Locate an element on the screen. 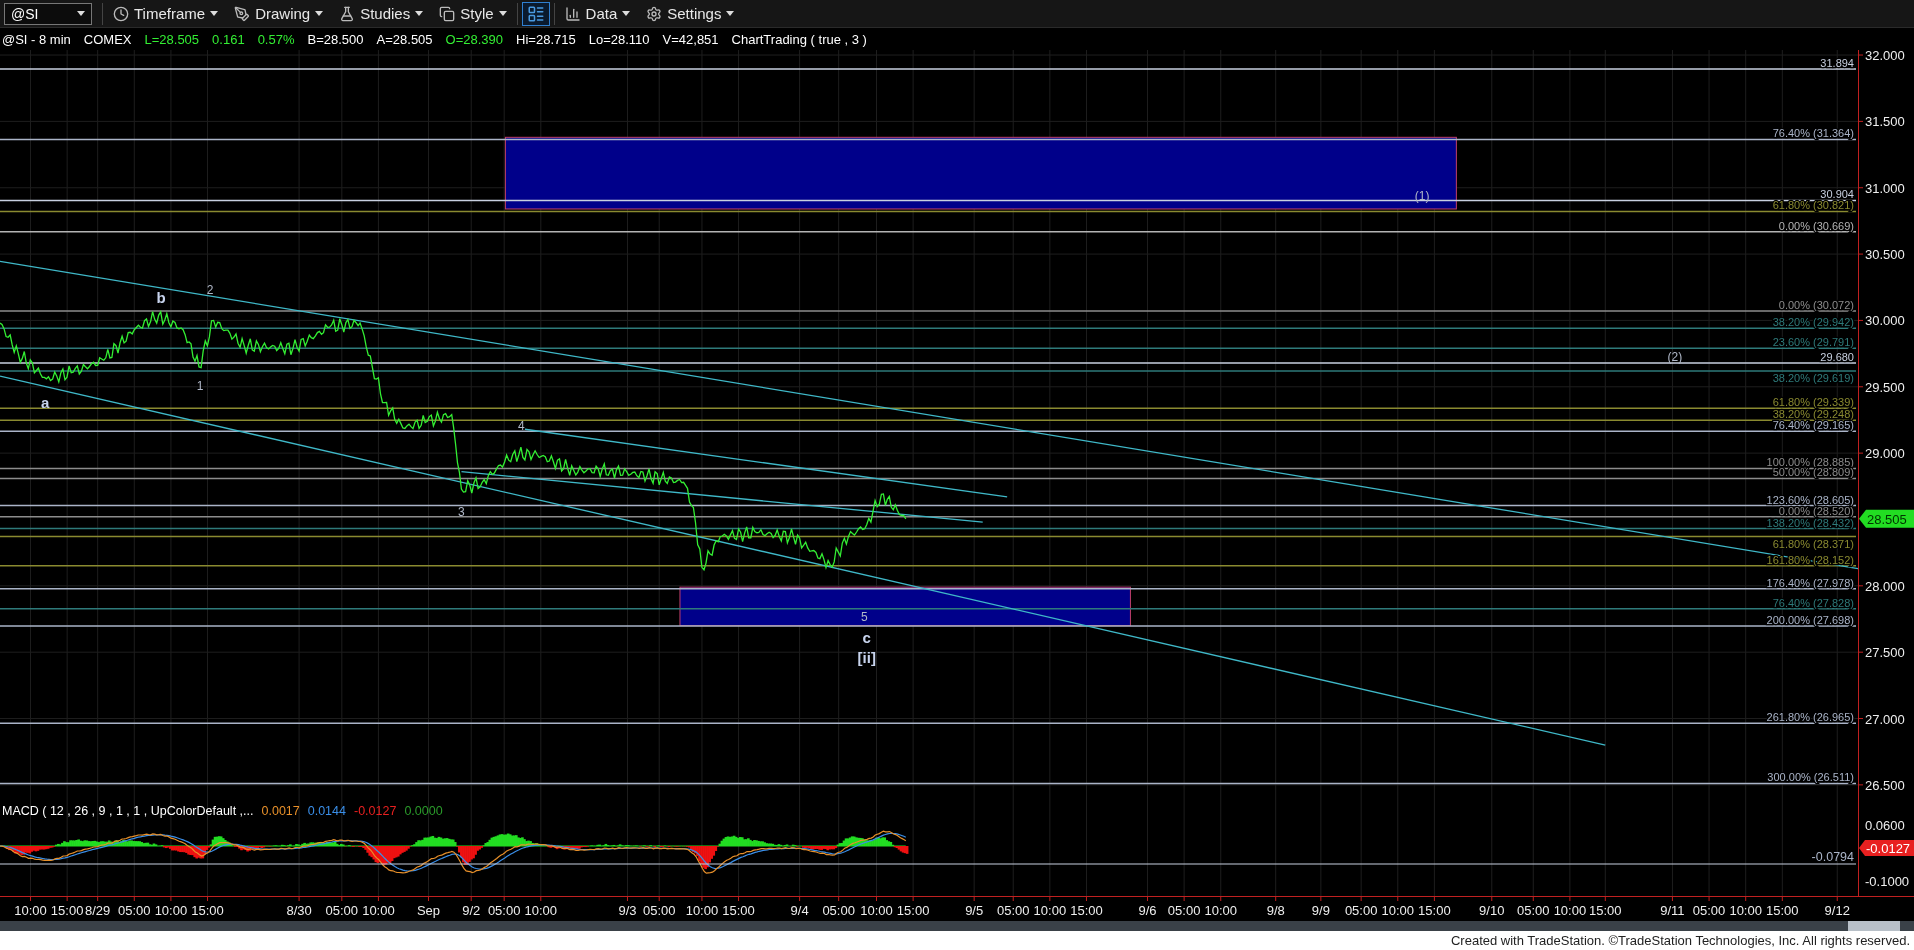  wave-label: 1 is located at coordinates (200, 385).